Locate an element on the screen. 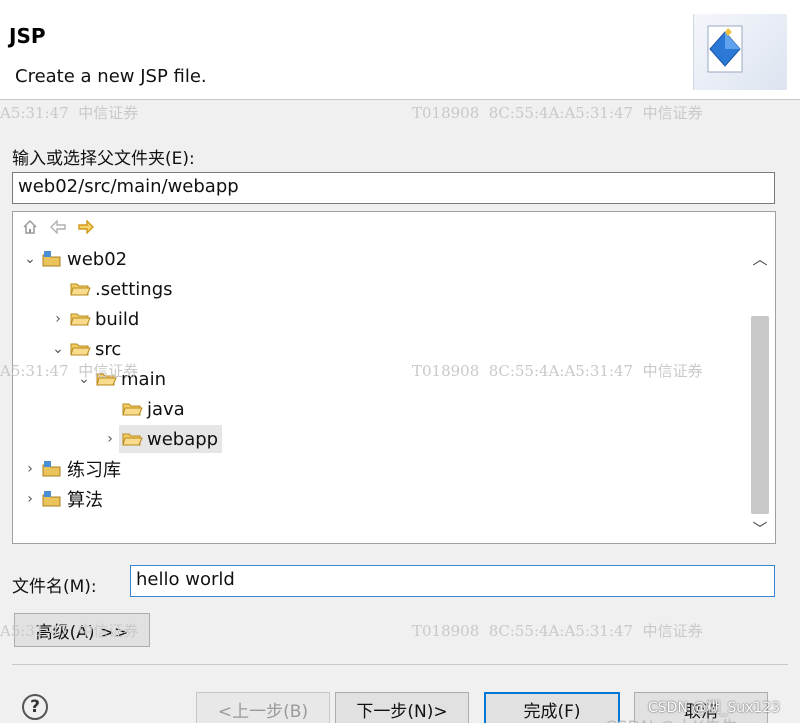  tree-node-settings: .settings is located at coordinates (113, 289).